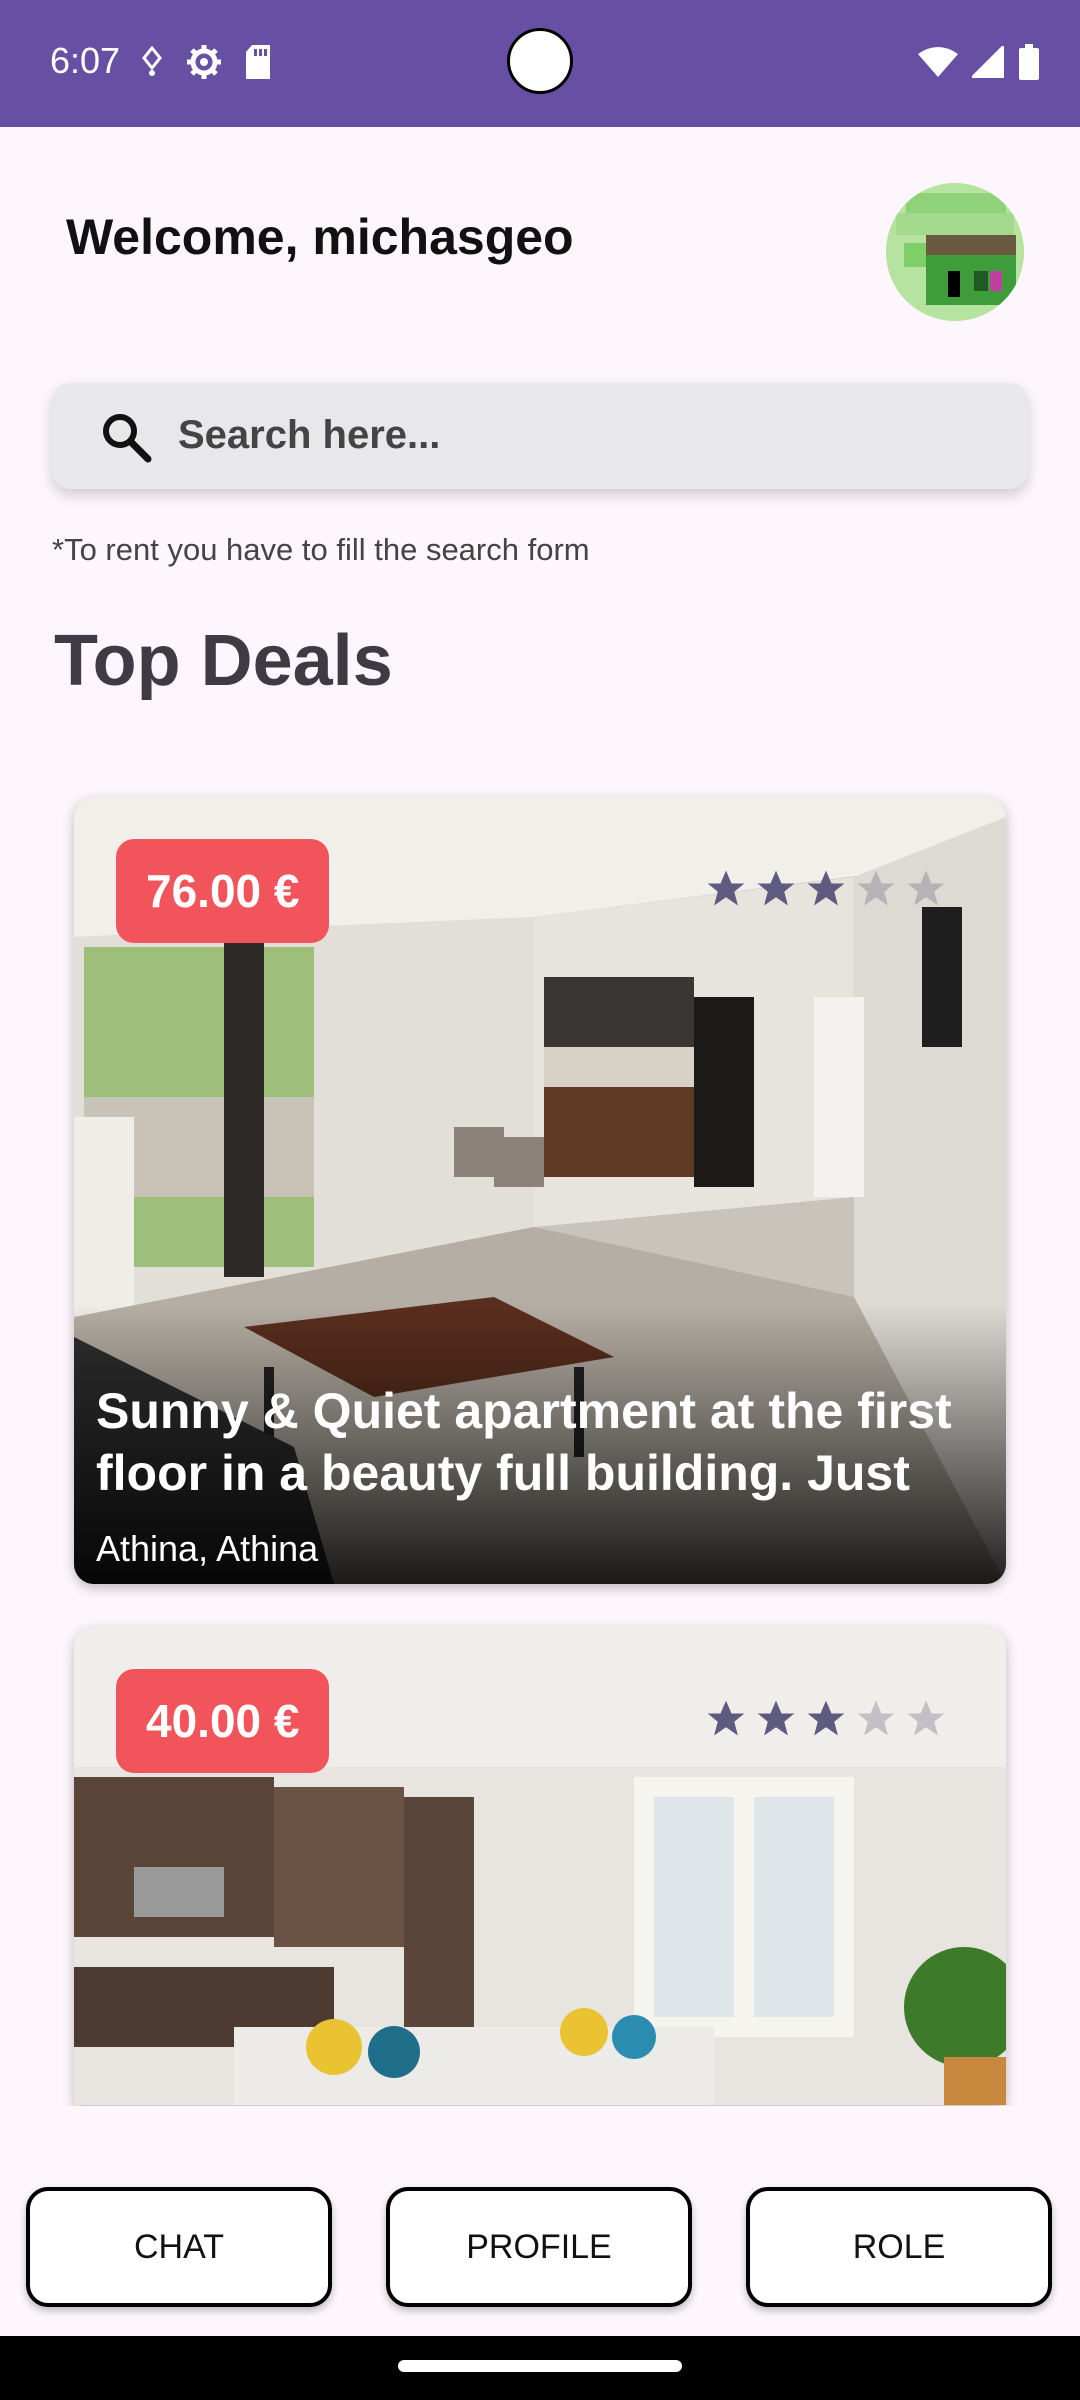  I want to click on deal-location: Athina, Athina, so click(207, 1548).